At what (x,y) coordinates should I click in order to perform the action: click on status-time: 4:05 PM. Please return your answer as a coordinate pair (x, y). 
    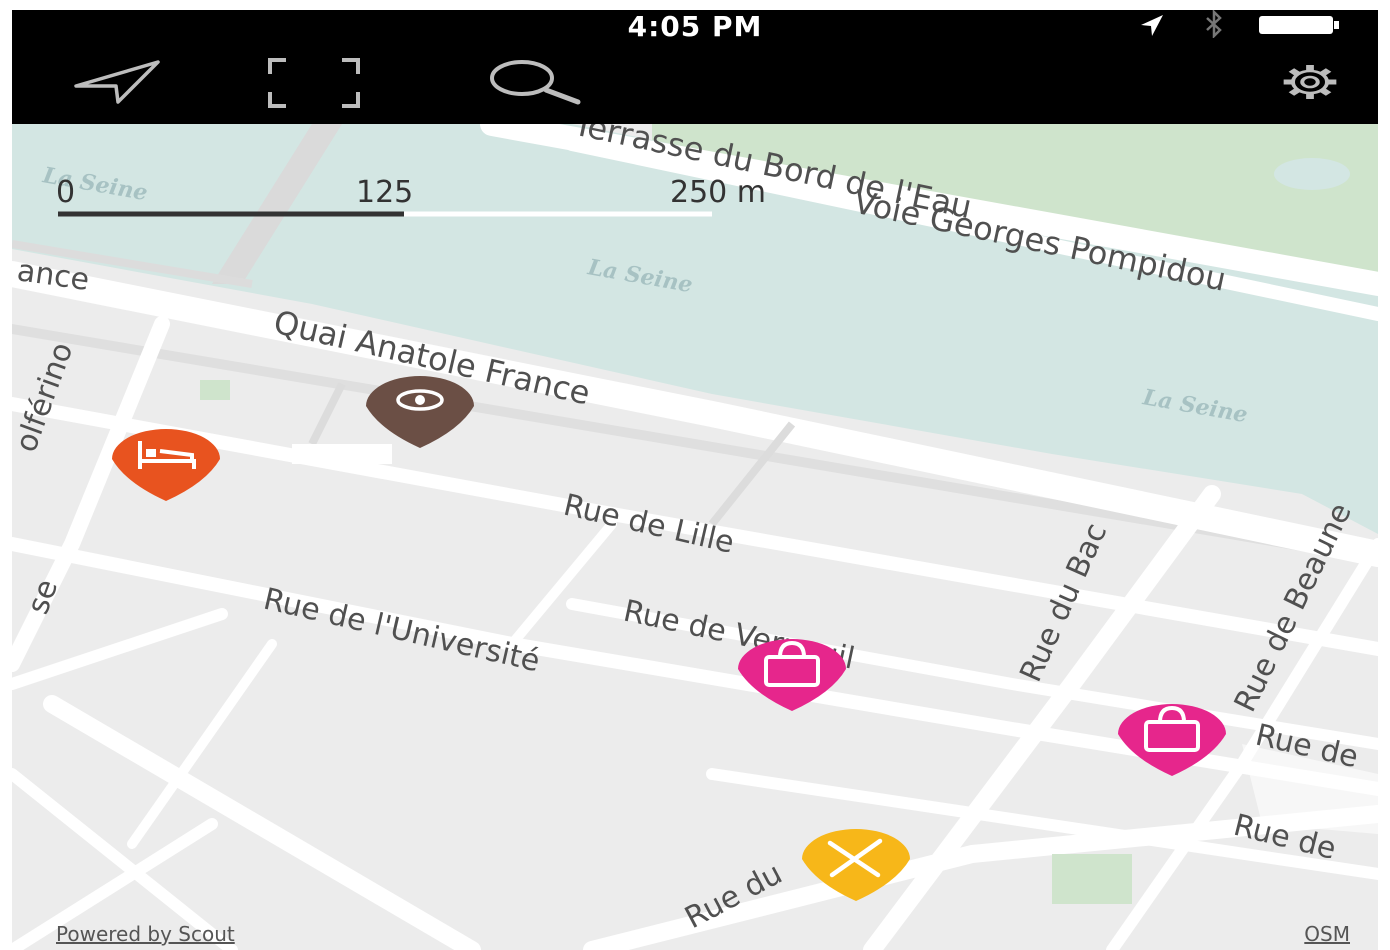
    Looking at the image, I should click on (695, 26).